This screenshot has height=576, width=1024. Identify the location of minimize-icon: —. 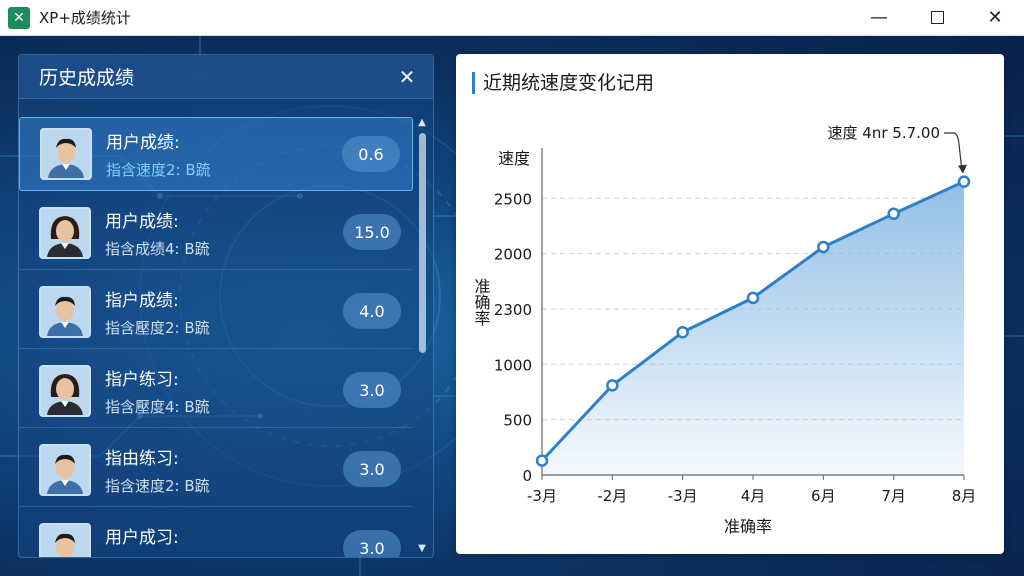
(879, 17).